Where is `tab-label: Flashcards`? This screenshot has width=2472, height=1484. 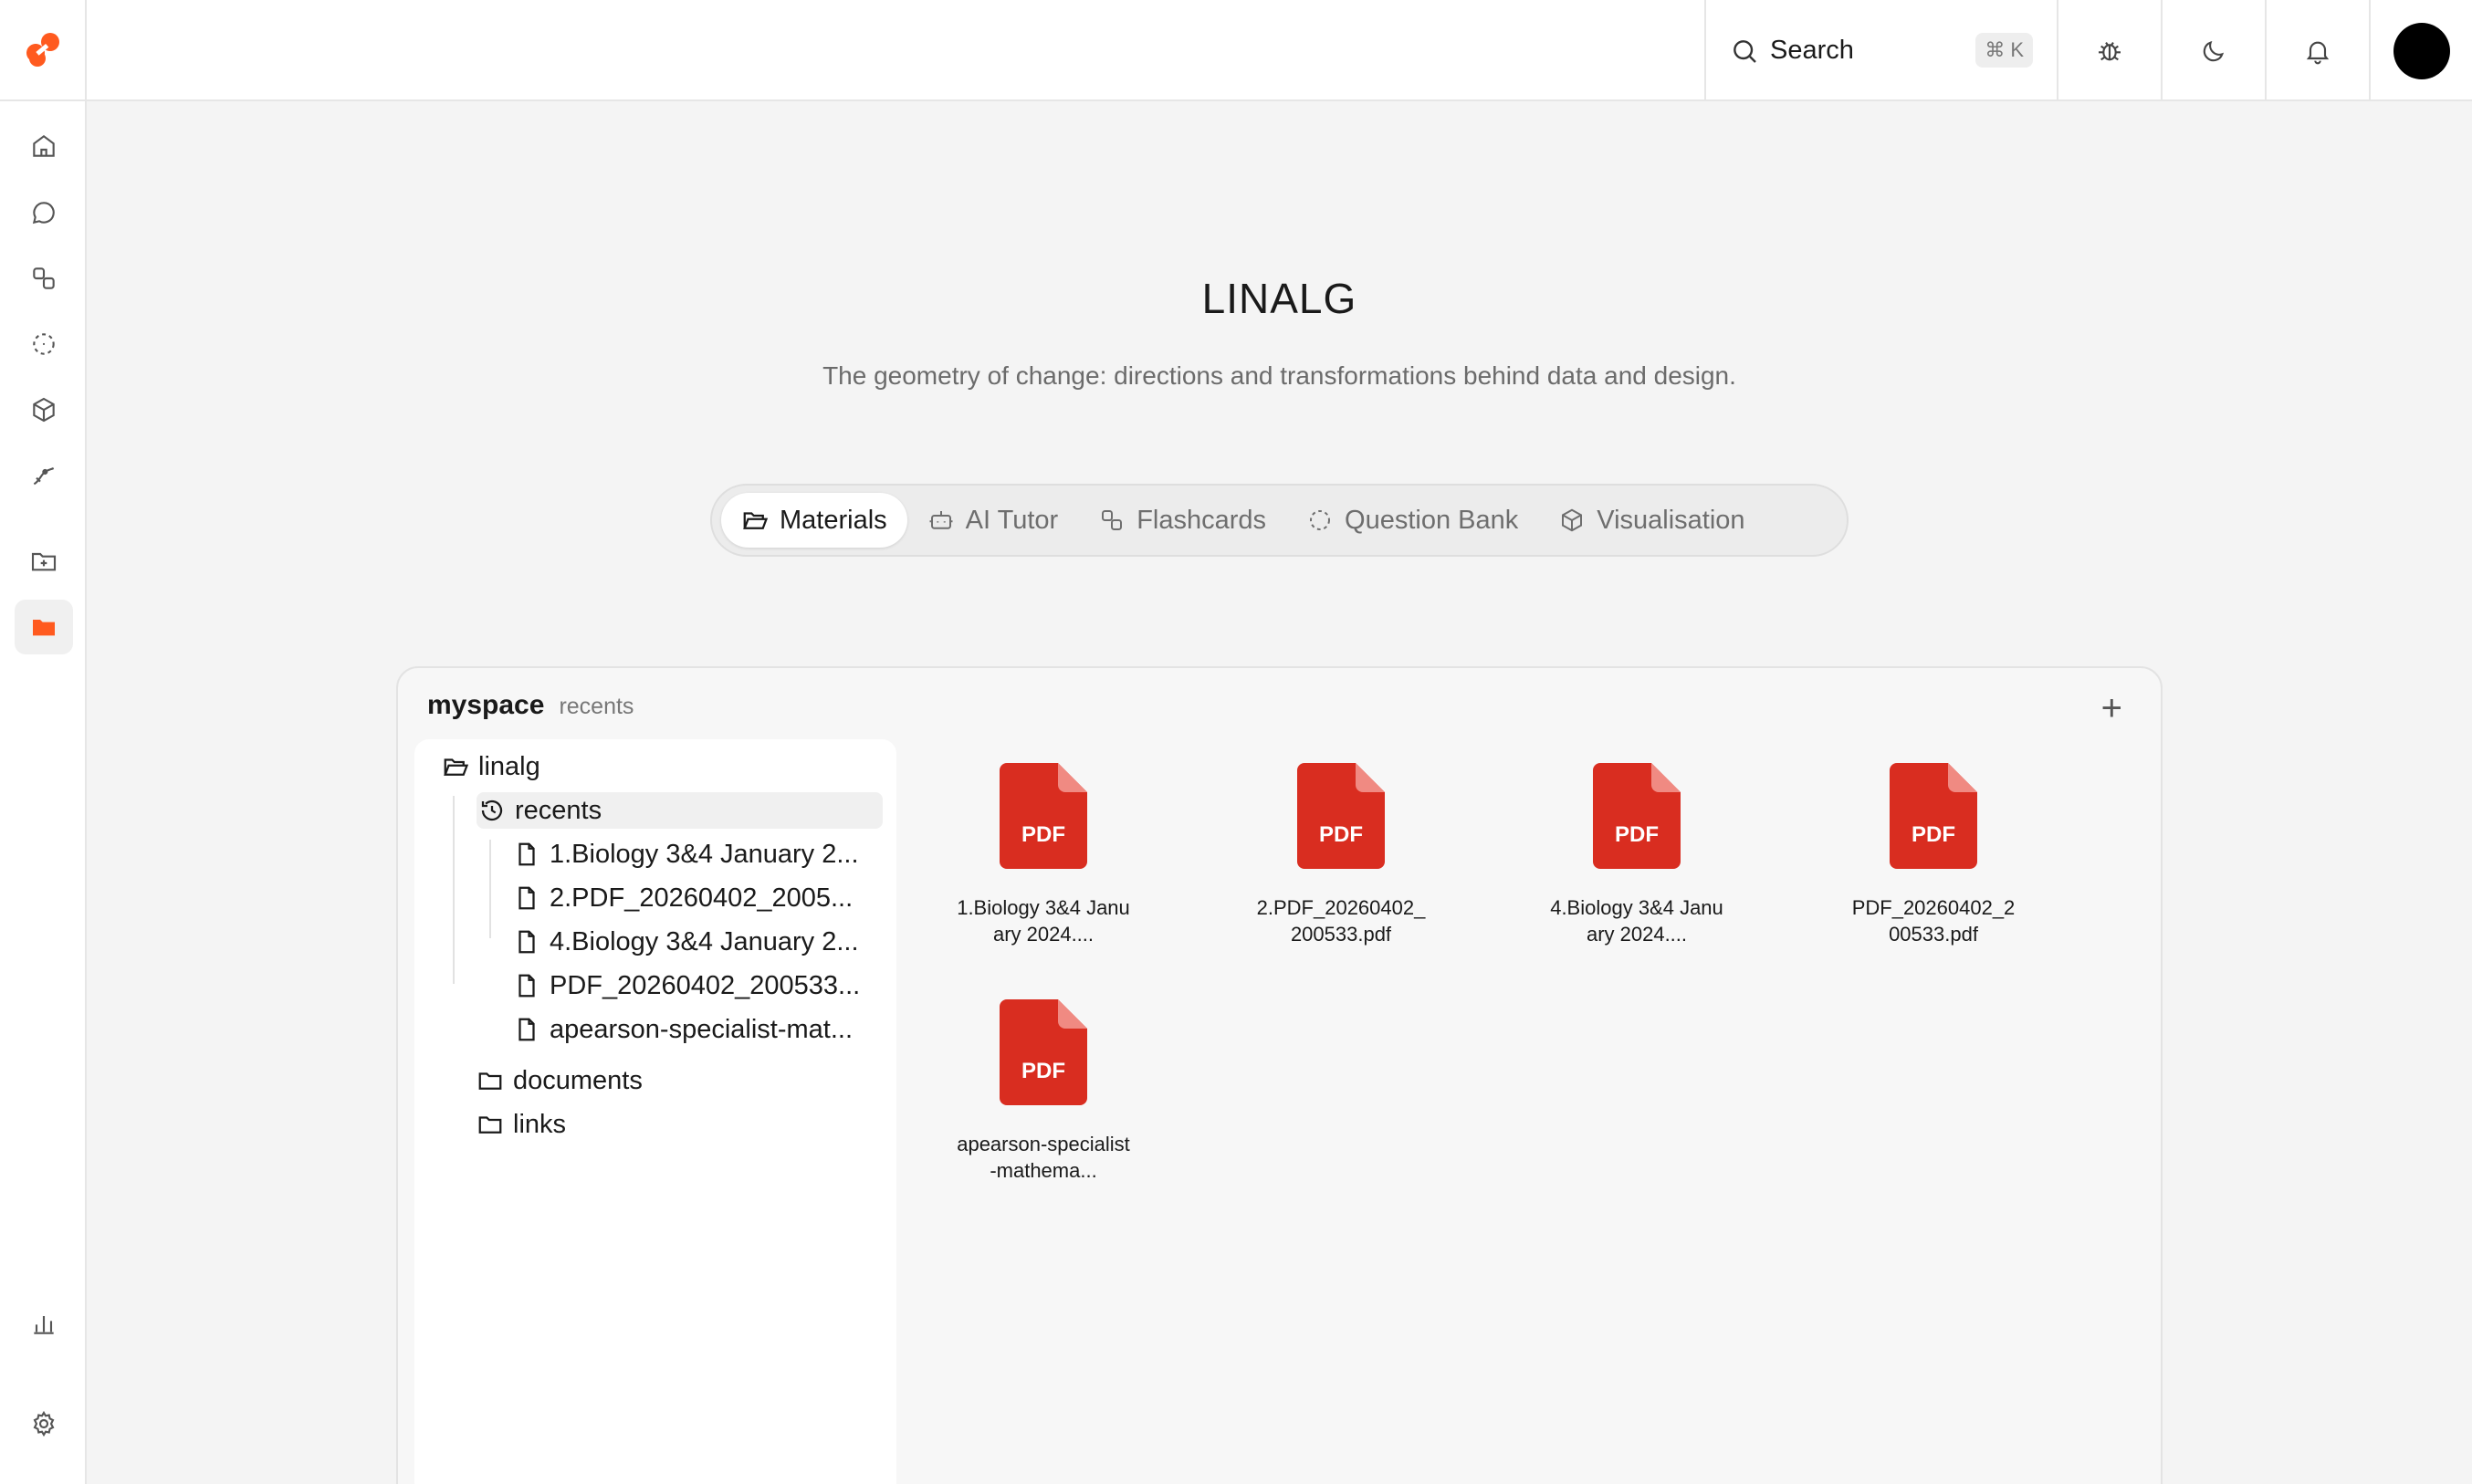 tab-label: Flashcards is located at coordinates (1202, 520).